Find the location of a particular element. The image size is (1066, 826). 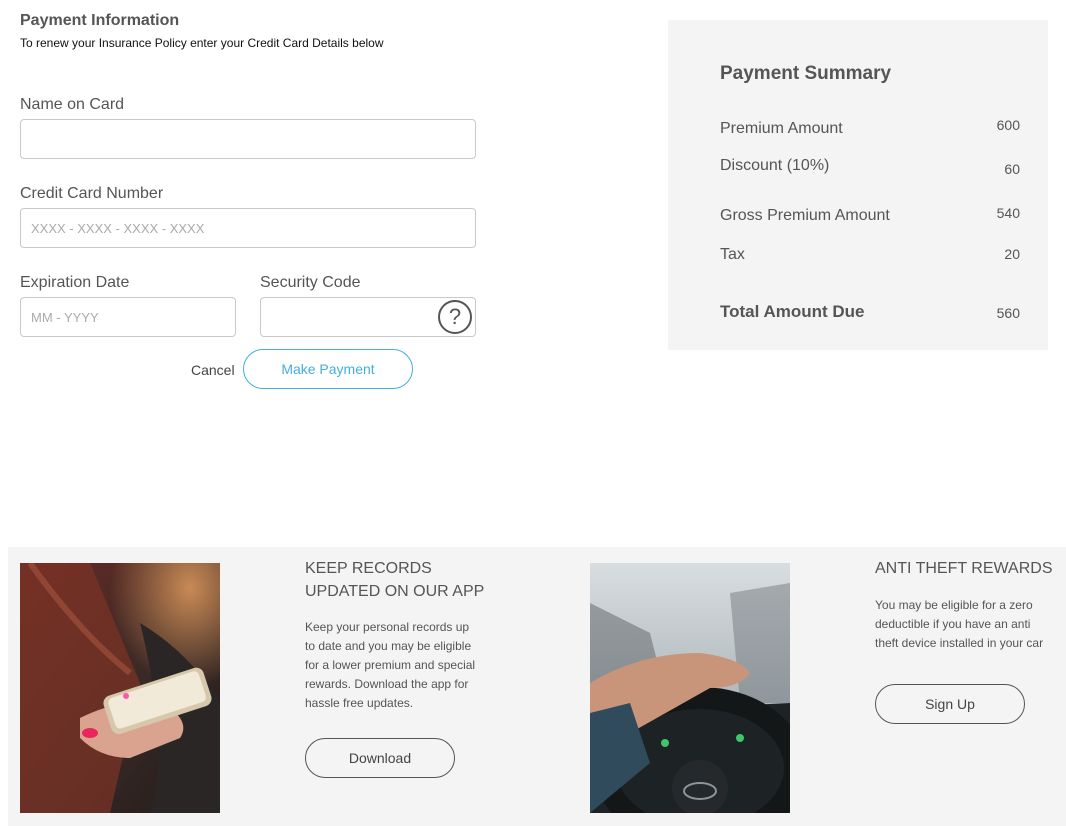

premium-amount-value: 600 is located at coordinates (1008, 125).